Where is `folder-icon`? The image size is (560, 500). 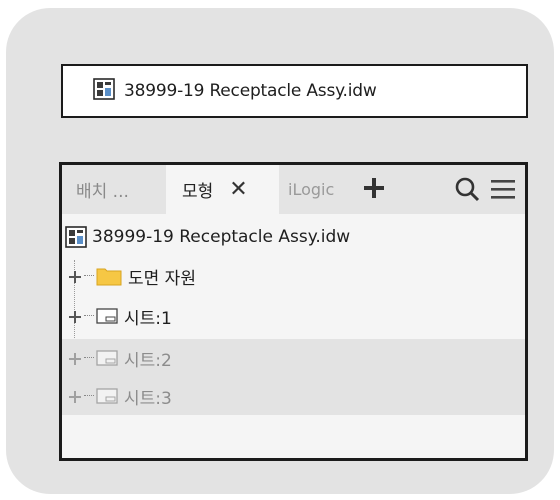
folder-icon is located at coordinates (109, 278).